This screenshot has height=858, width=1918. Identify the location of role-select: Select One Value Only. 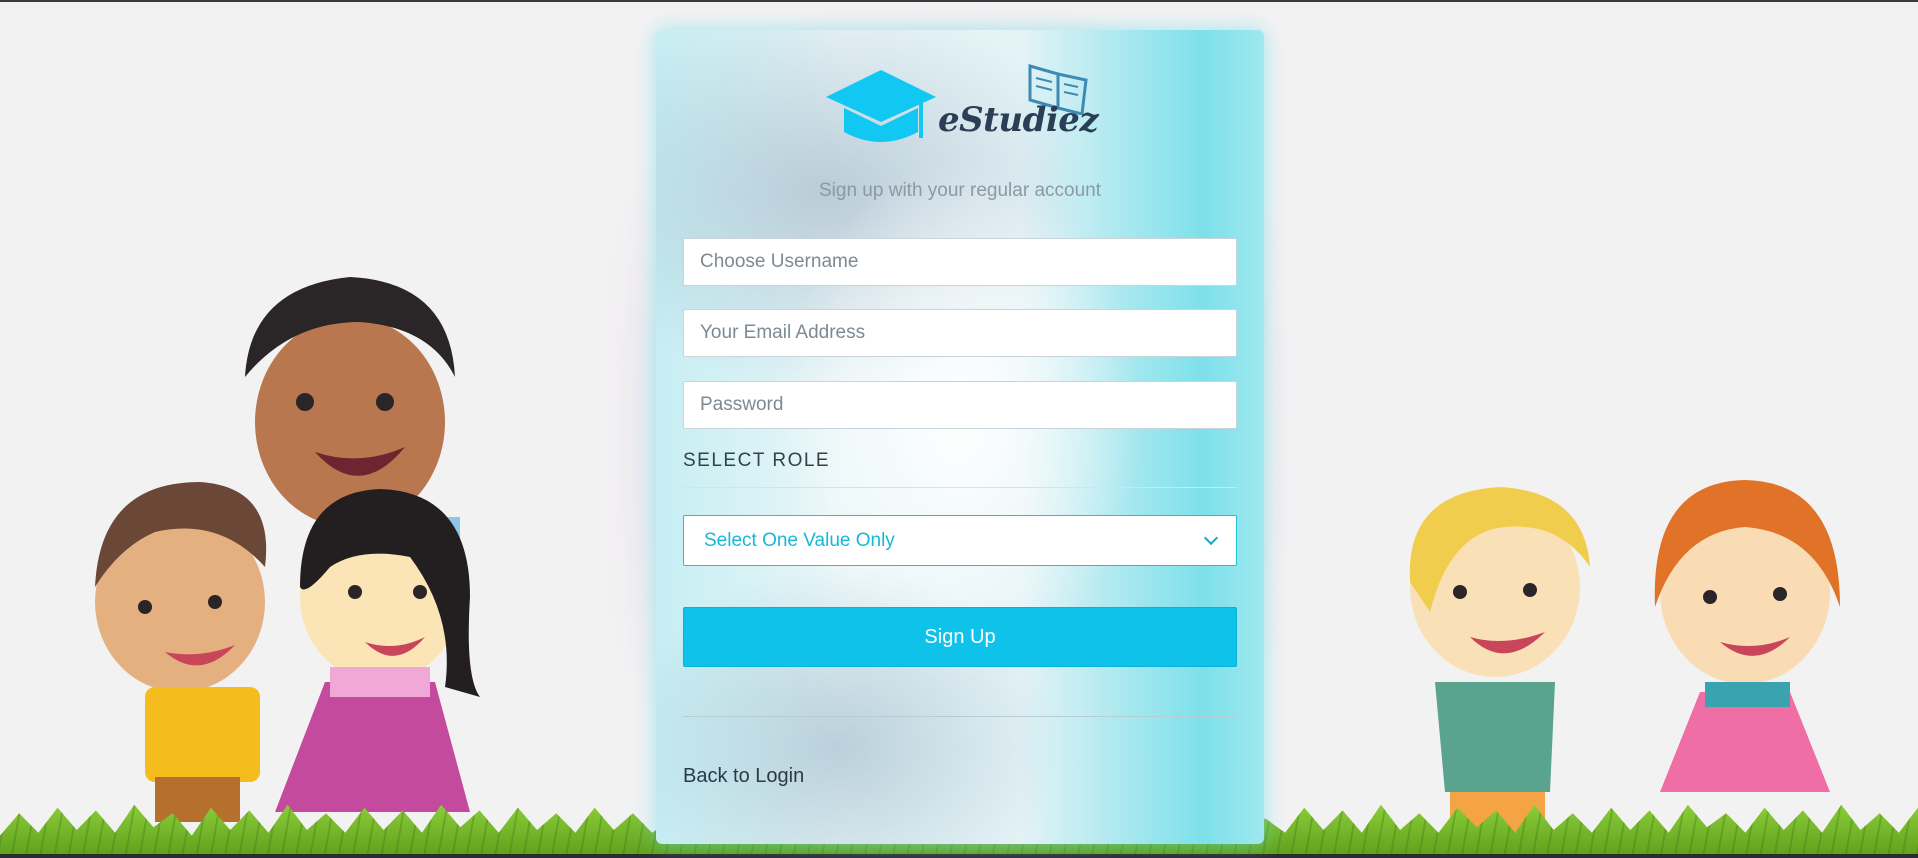
(960, 540).